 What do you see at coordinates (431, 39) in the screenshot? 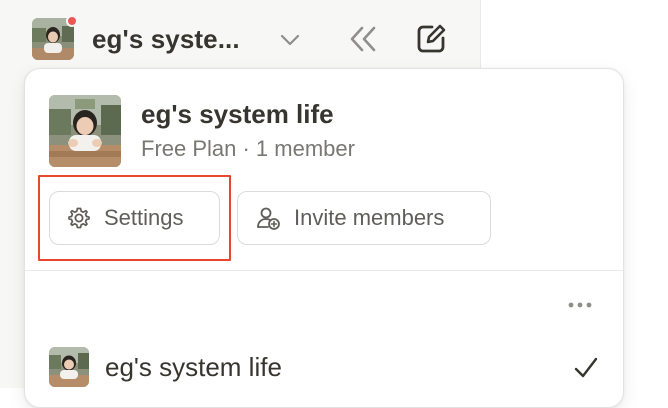
I see `new-page-icon` at bounding box center [431, 39].